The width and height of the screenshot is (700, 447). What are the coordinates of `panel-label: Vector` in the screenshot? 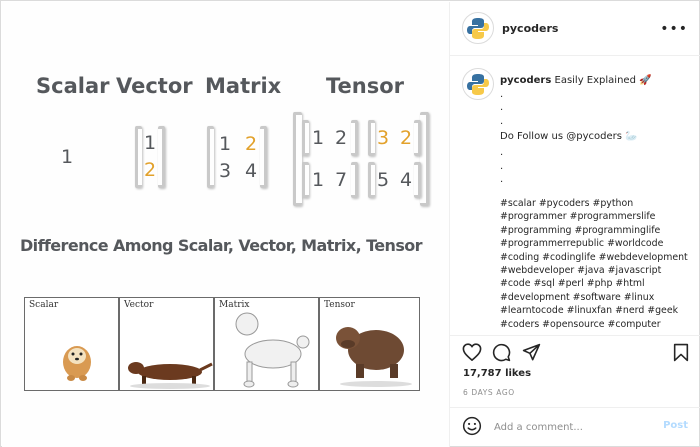 It's located at (139, 305).